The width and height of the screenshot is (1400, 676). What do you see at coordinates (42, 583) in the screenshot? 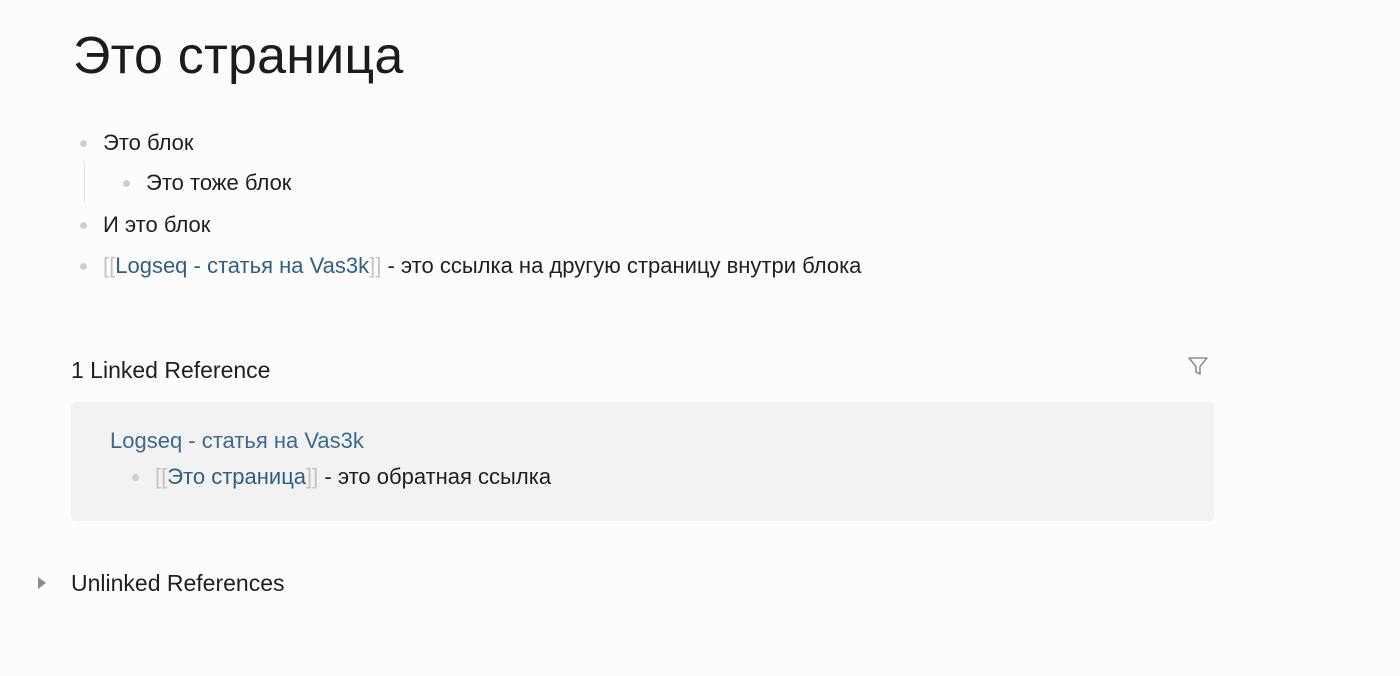
I see `caret-right-icon` at bounding box center [42, 583].